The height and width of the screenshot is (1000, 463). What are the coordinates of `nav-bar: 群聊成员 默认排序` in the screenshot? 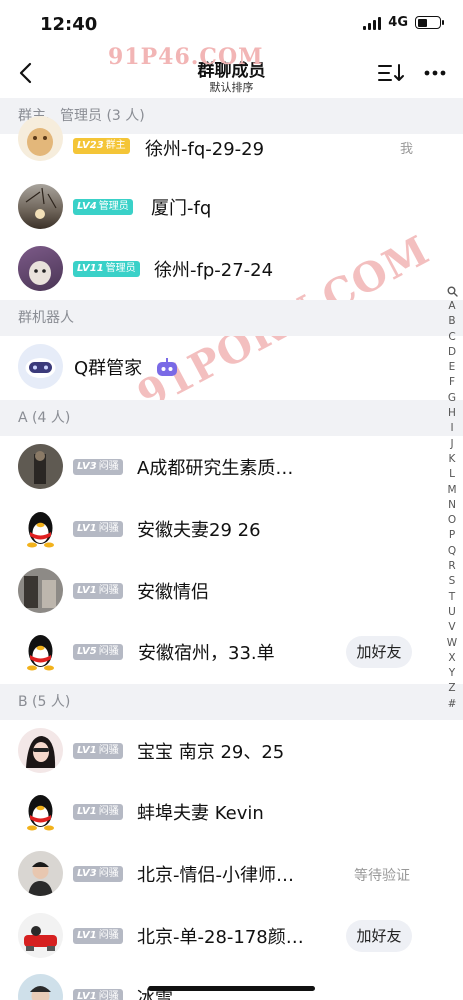 It's located at (231, 73).